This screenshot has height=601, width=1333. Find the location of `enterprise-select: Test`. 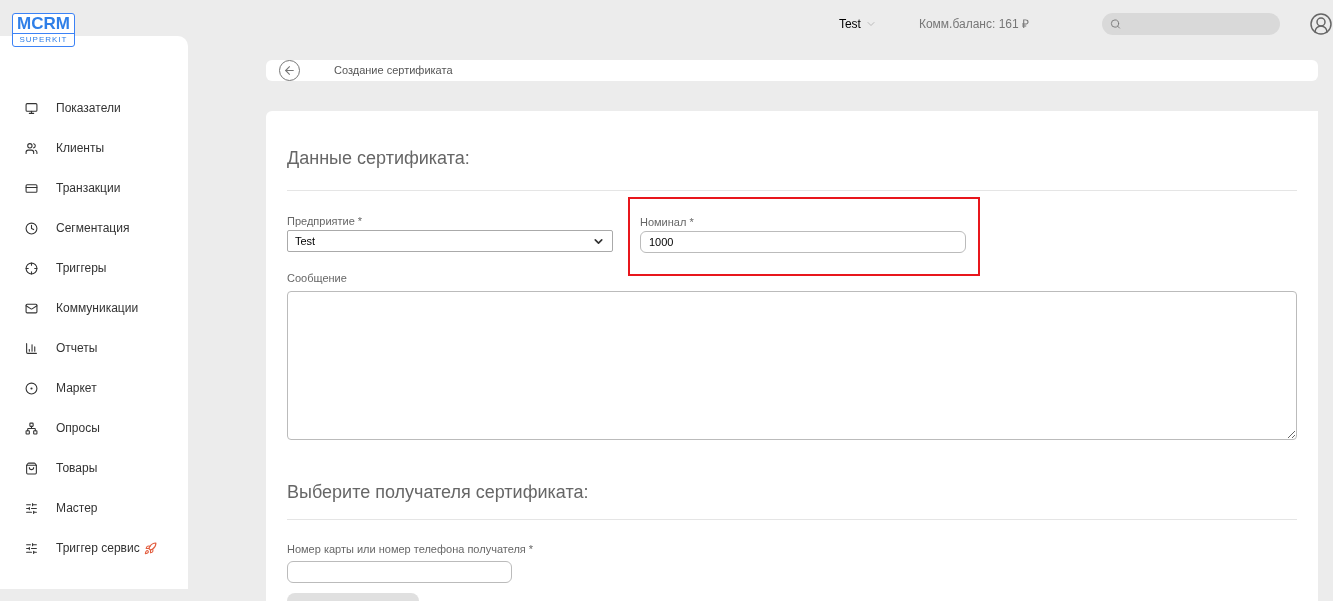

enterprise-select: Test is located at coordinates (450, 241).